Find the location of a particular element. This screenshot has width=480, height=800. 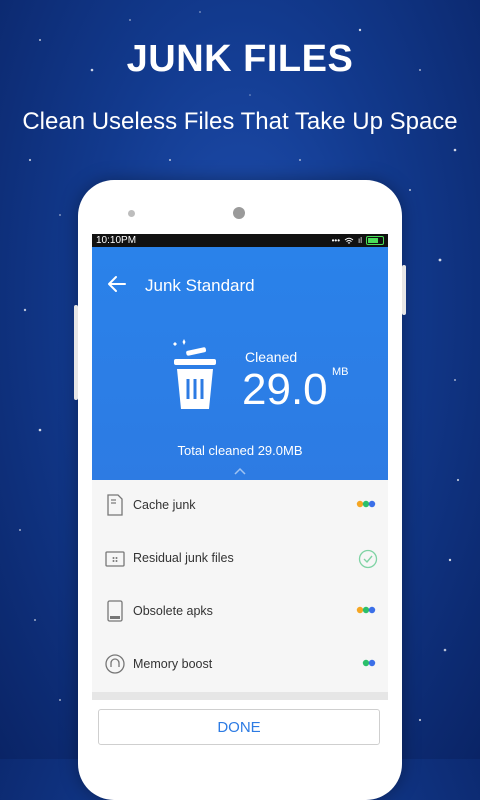

check-circle-icon is located at coordinates (368, 559).